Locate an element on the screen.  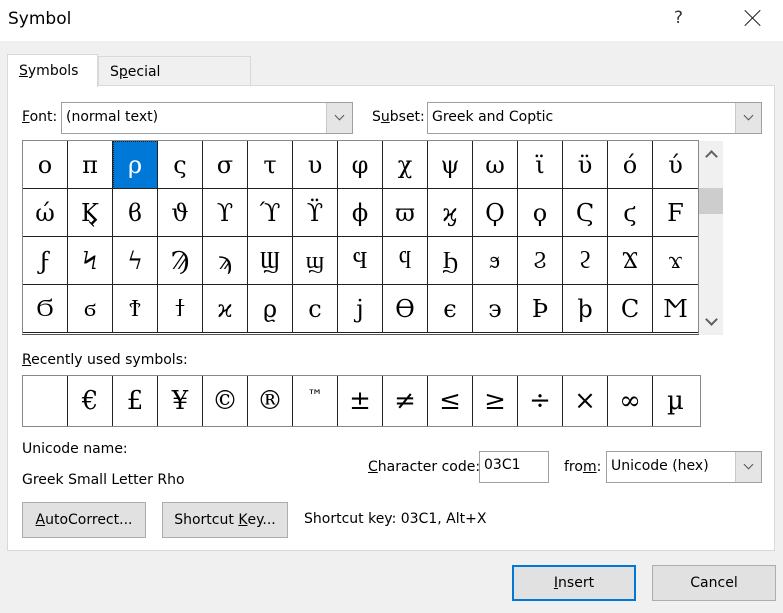
symbol-cell: ϝ is located at coordinates (45, 261).